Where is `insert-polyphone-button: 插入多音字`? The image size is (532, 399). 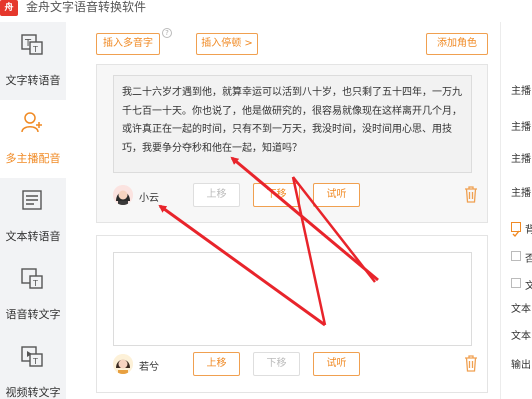
insert-polyphone-button: 插入多音字 is located at coordinates (128, 44).